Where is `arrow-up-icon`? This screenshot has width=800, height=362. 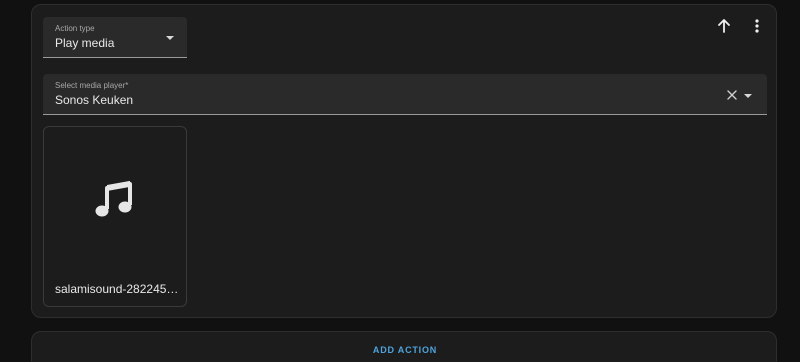 arrow-up-icon is located at coordinates (724, 26).